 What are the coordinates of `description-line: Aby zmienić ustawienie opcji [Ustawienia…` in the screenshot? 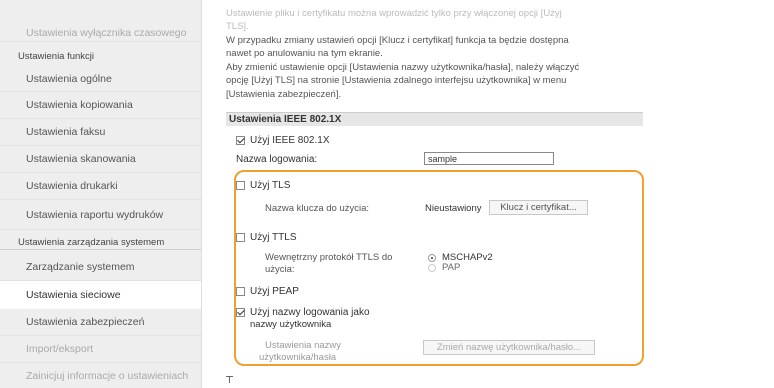 It's located at (403, 67).